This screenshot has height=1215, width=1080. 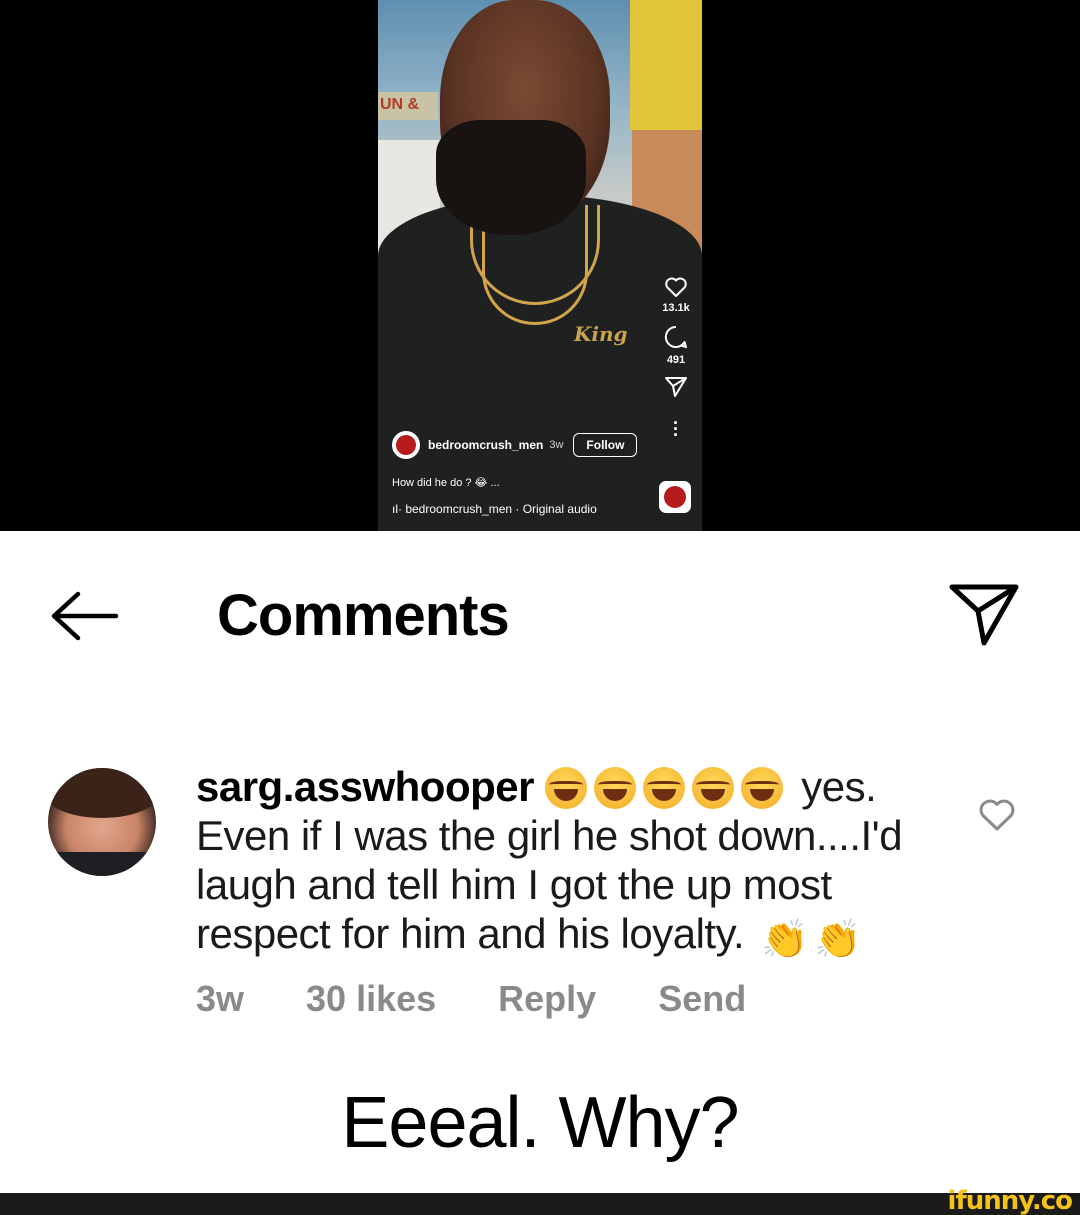 I want to click on heart-icon, so click(x=997, y=817).